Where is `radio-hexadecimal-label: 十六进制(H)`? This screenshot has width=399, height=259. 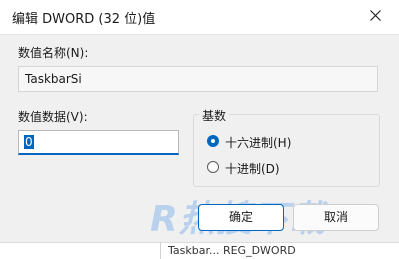
radio-hexadecimal-label: 十六进制(H) is located at coordinates (258, 143).